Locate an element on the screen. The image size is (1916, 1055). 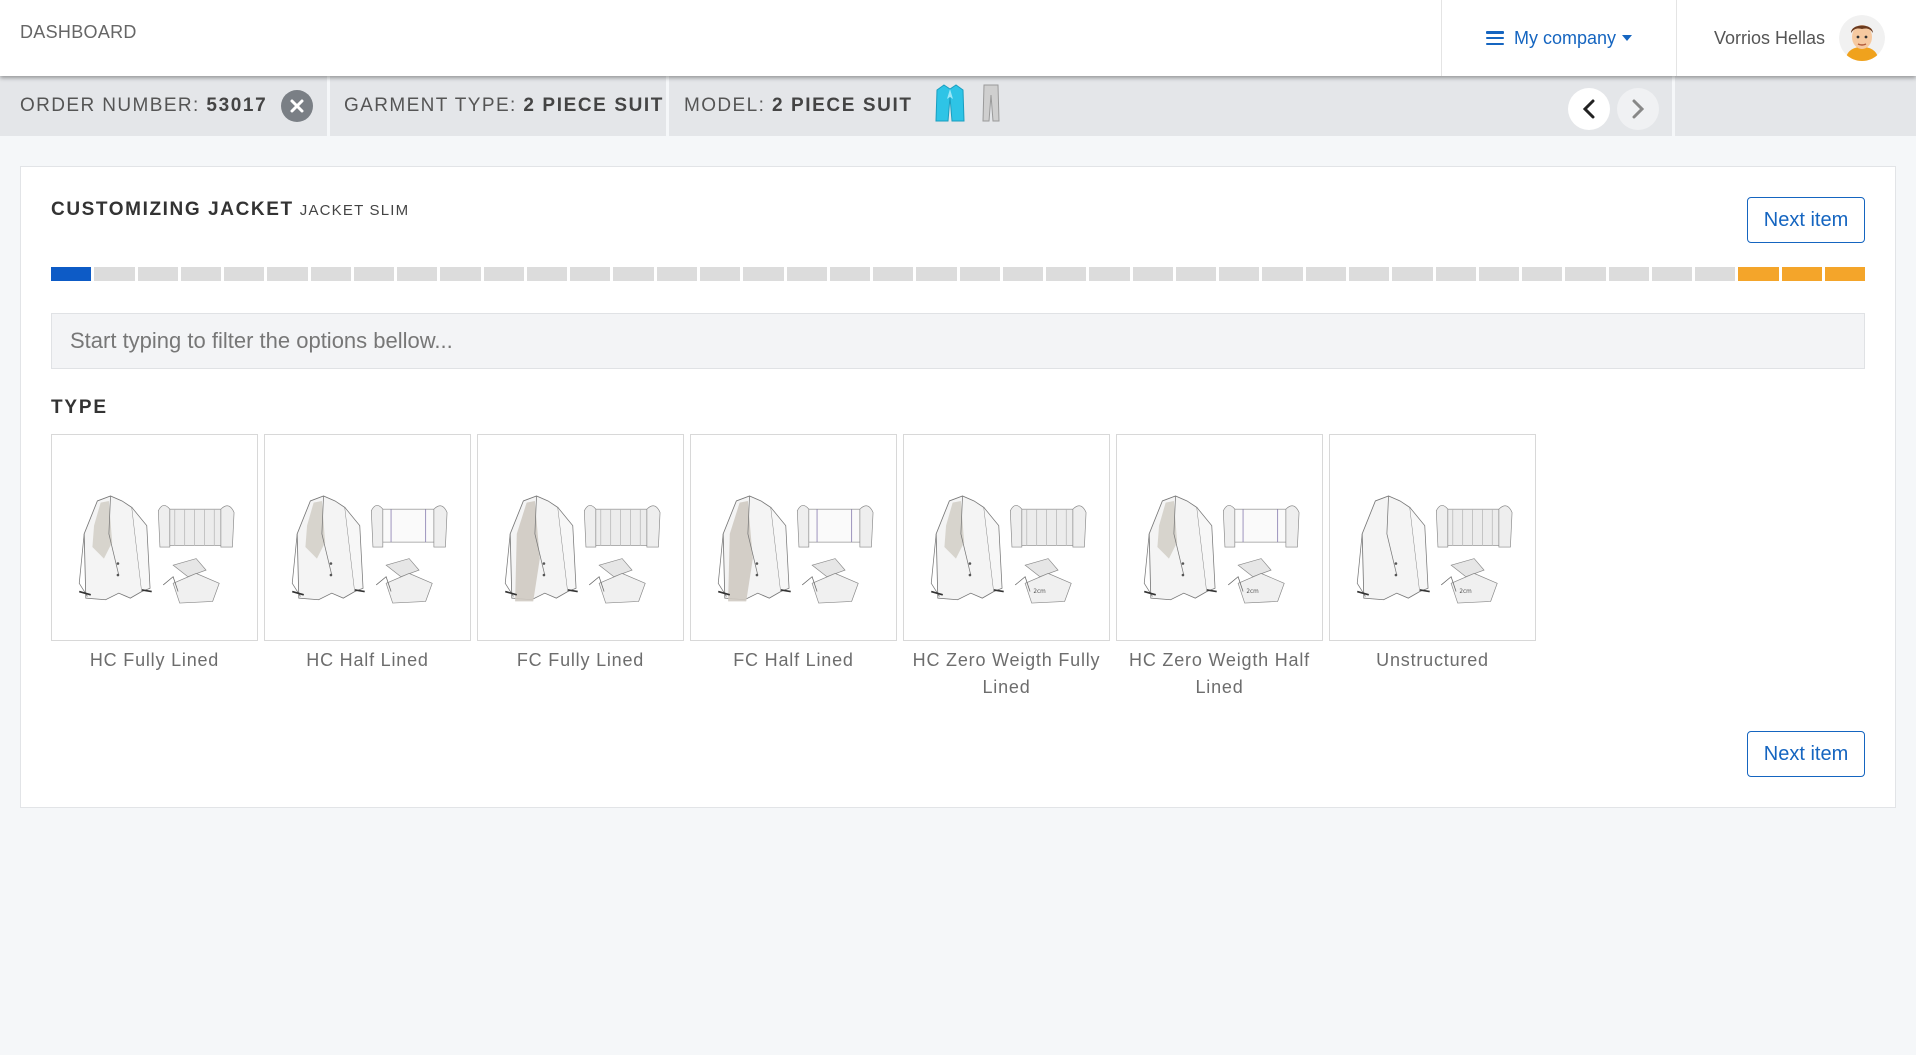
filter-input is located at coordinates (958, 341).